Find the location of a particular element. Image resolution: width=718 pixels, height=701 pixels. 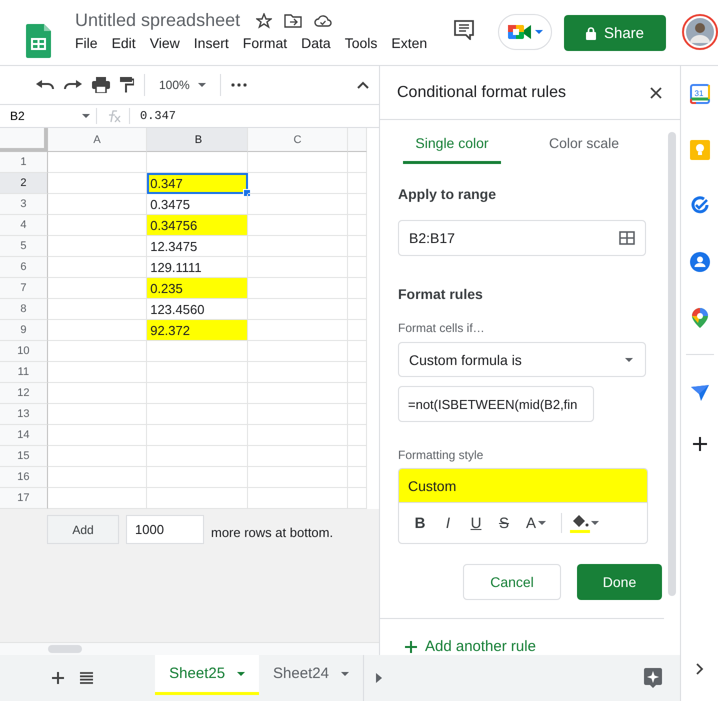

row-number: 15 is located at coordinates (24, 456).